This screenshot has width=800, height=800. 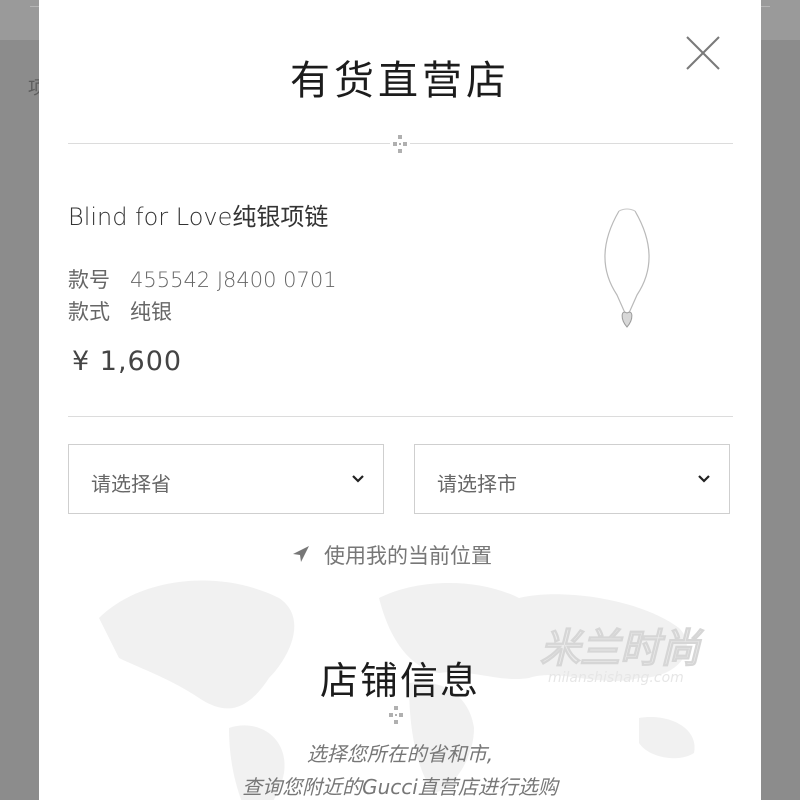 I want to click on city-select-label: 请选择市, so click(x=477, y=484).